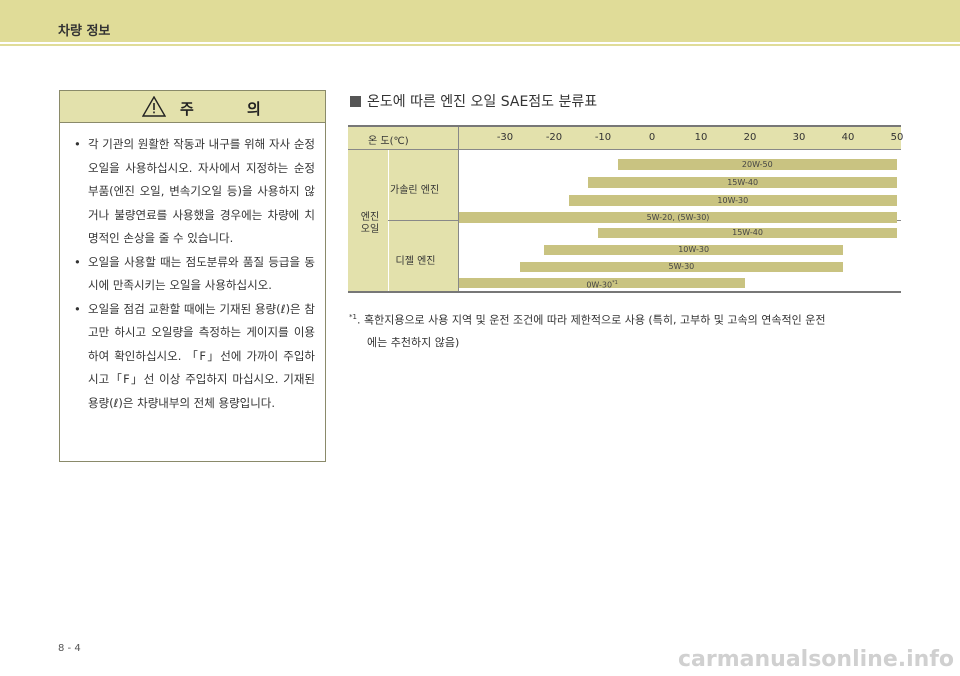  What do you see at coordinates (154, 106) in the screenshot?
I see `warning-triangle-icon` at bounding box center [154, 106].